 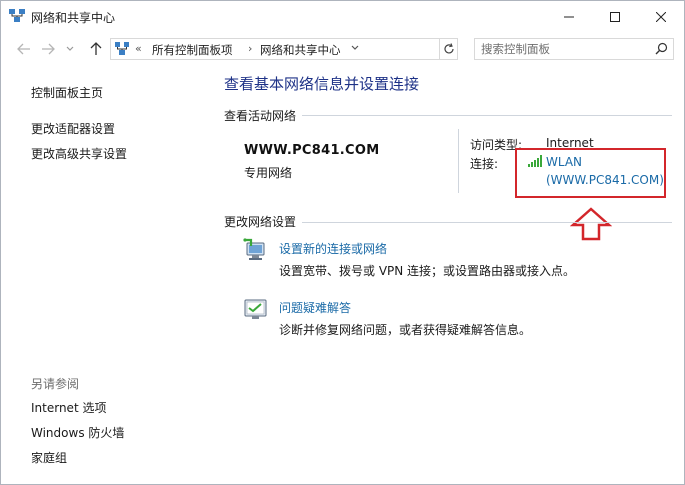 What do you see at coordinates (484, 164) in the screenshot?
I see `connection-label: 连接:` at bounding box center [484, 164].